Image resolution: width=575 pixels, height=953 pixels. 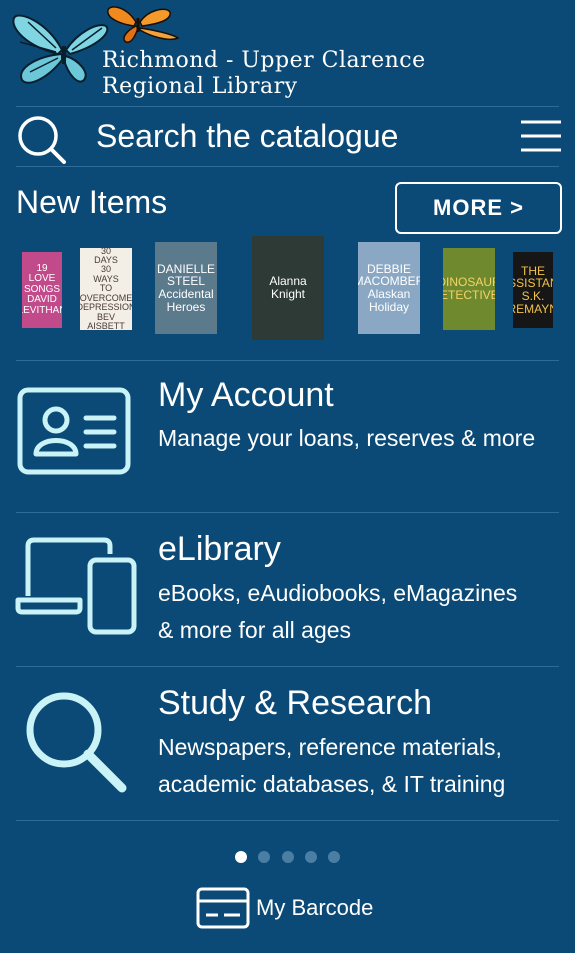 I want to click on book-cover-text: Heroes, so click(x=186, y=306).